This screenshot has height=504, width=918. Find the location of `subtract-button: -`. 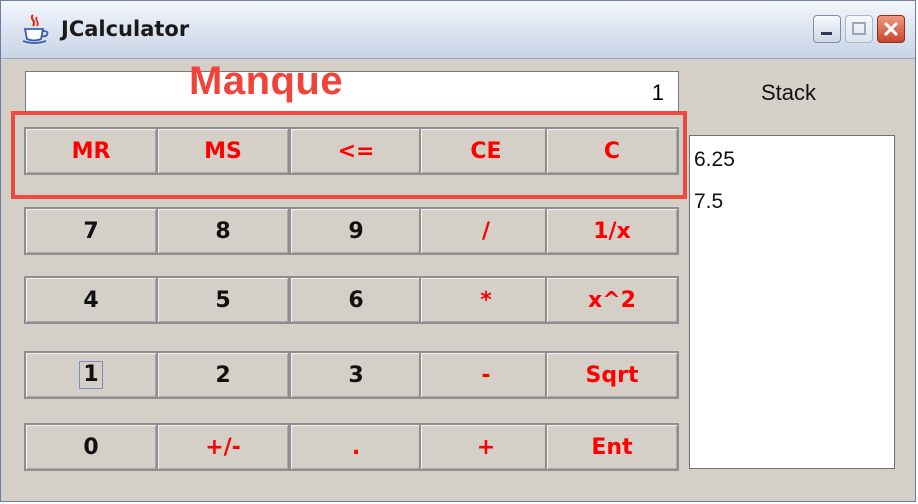

subtract-button: - is located at coordinates (486, 375).